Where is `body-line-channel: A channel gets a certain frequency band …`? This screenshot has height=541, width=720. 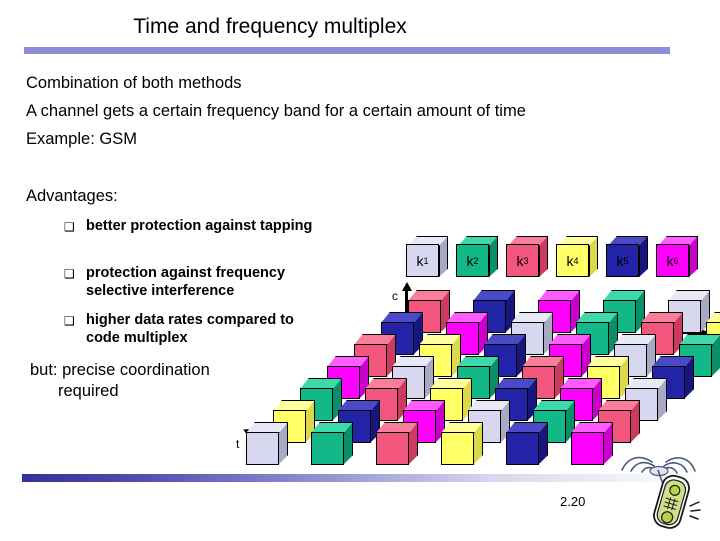
body-line-channel: A channel gets a certain frequency band … is located at coordinates (276, 111).